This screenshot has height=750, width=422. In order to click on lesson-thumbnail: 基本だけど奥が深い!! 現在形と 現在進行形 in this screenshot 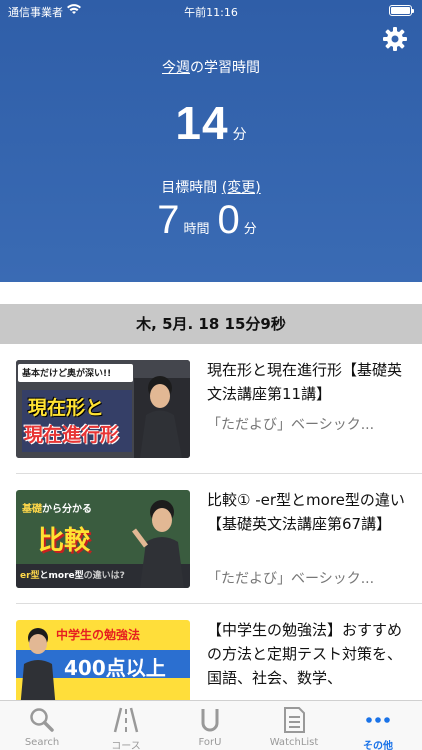, I will do `click(103, 409)`.